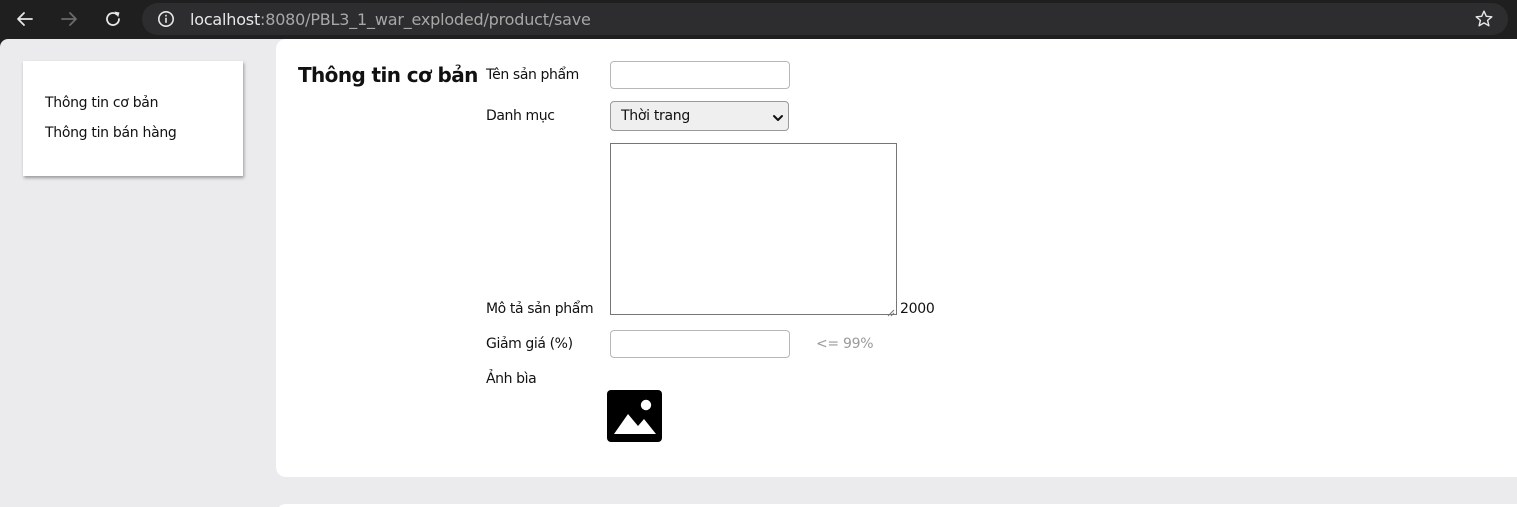 This screenshot has height=507, width=1517. What do you see at coordinates (166, 19) in the screenshot?
I see `site-info-icon` at bounding box center [166, 19].